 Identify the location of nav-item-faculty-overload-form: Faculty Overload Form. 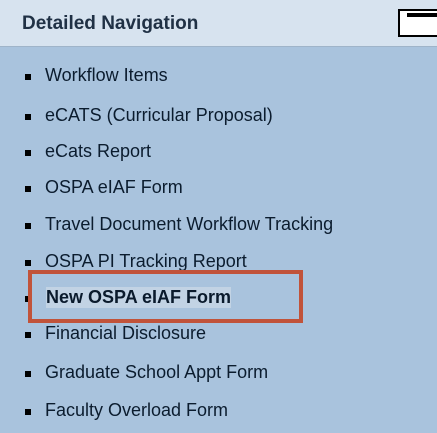
(218, 411).